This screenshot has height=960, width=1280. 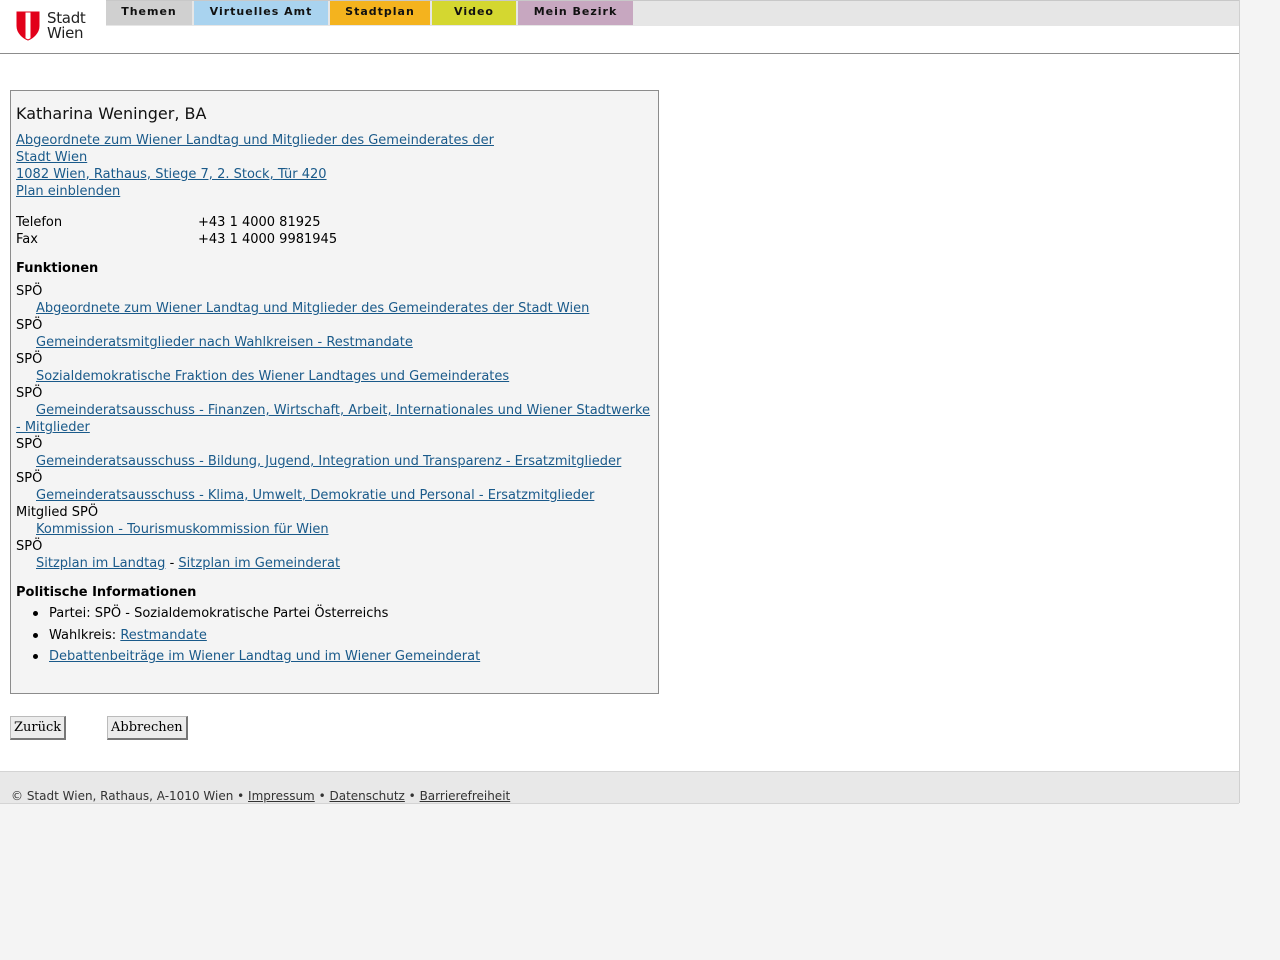 I want to click on stadt-wien-logo: Stadt Wien, so click(x=54, y=26).